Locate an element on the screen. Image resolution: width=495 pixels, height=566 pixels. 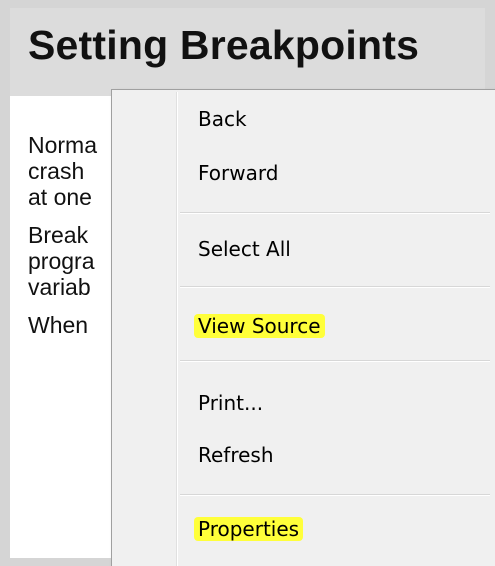
menu-item-select-all: Select All is located at coordinates (304, 249).